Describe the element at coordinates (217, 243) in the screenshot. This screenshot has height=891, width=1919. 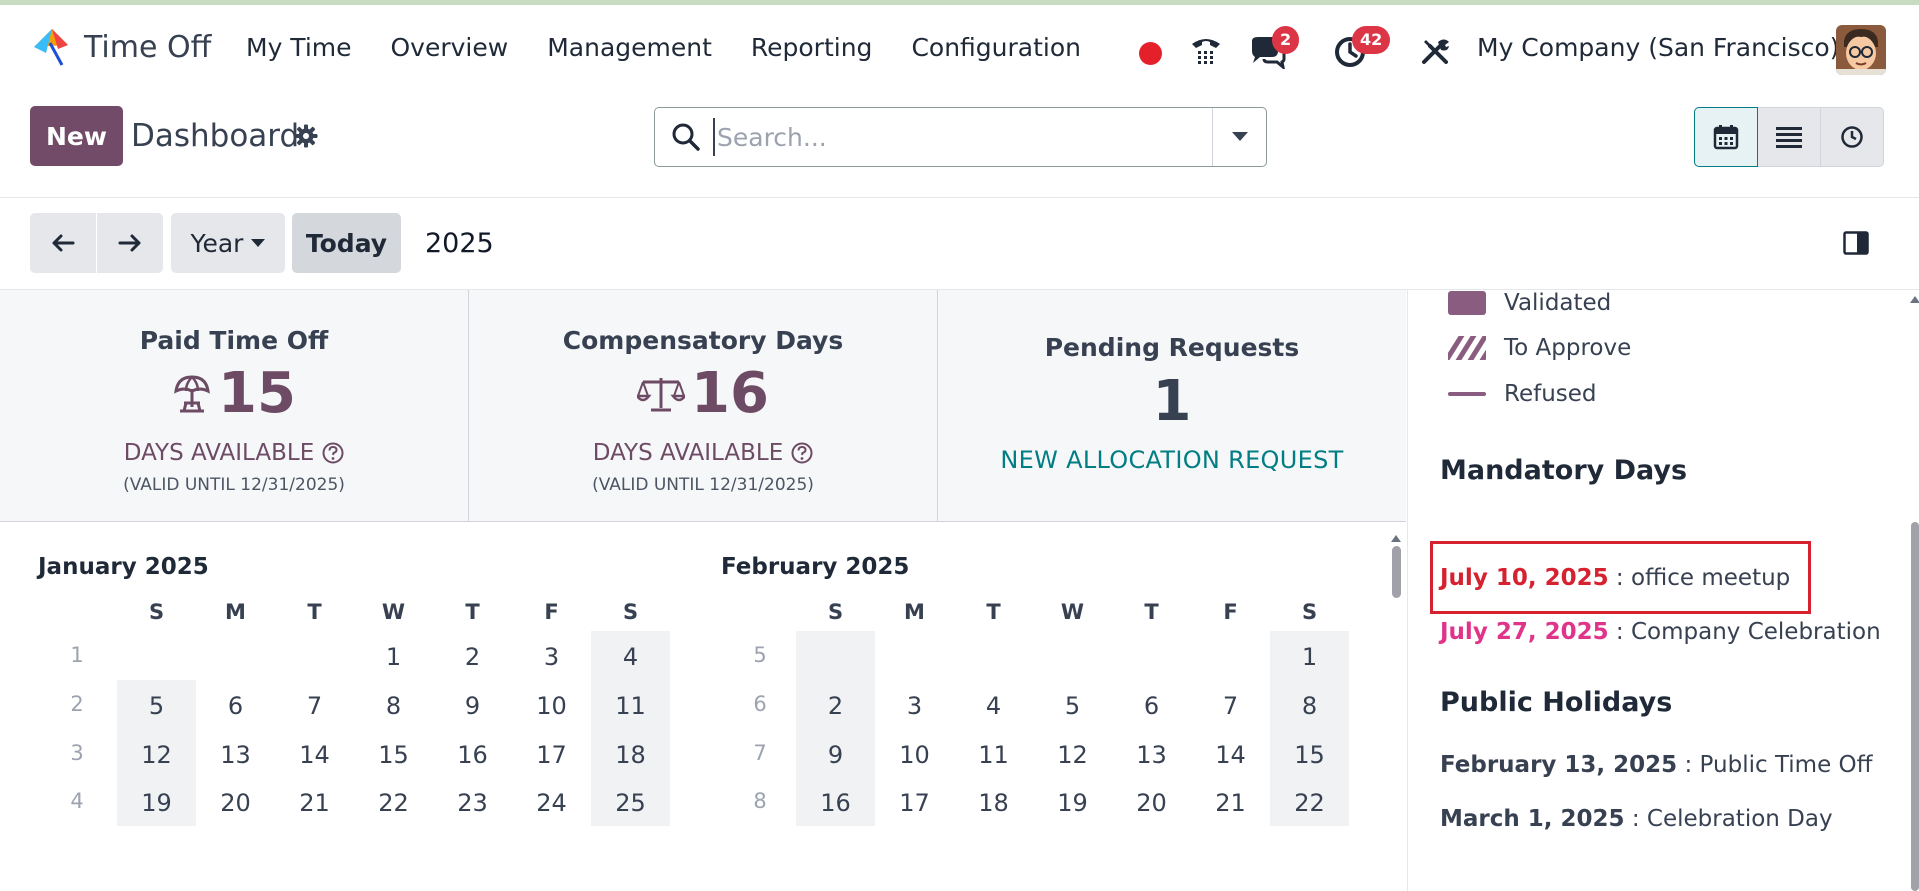
I see `scale-label: Year` at that location.